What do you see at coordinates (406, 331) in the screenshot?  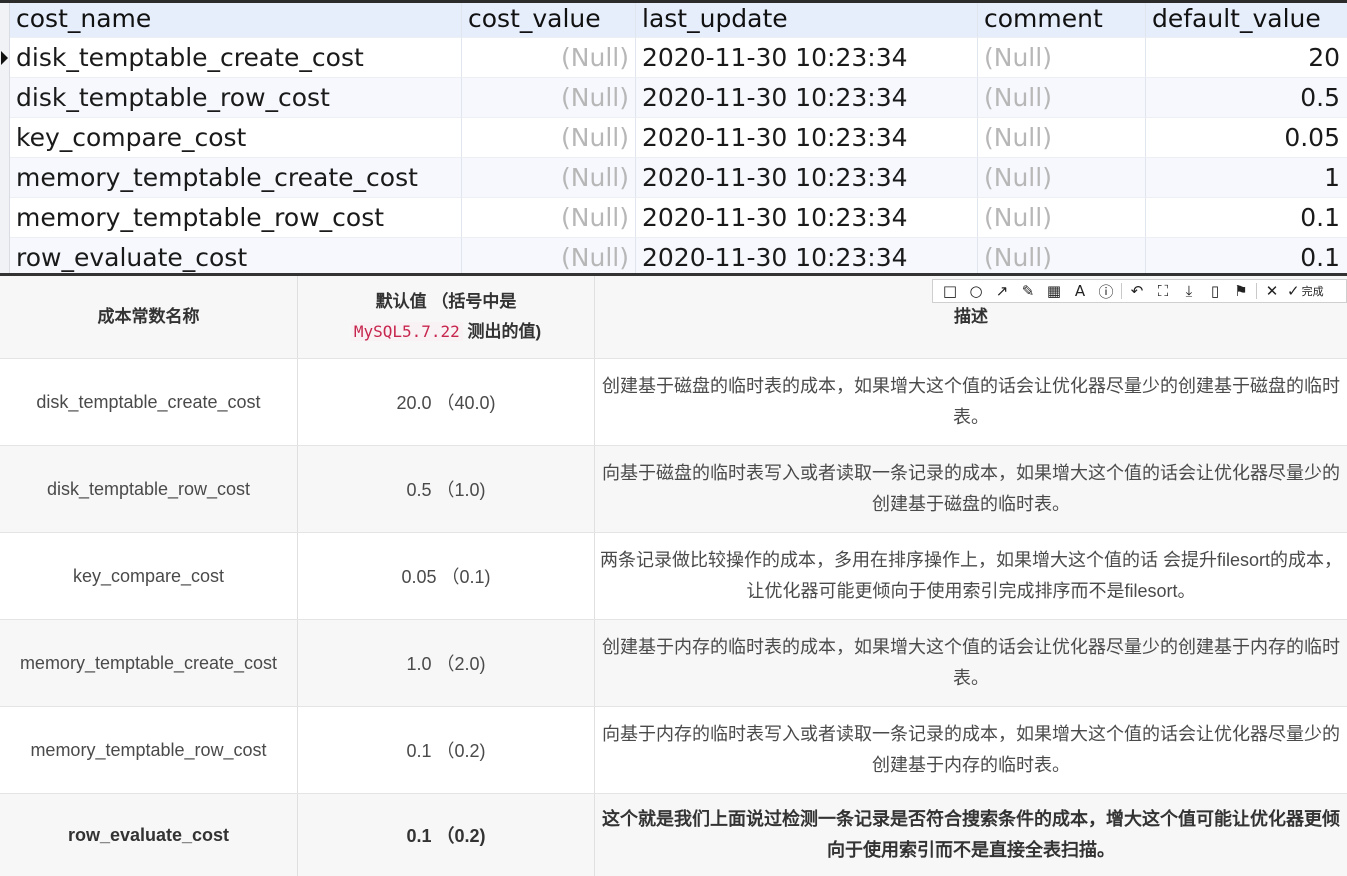 I see `version-code: MySQL5.7.22` at bounding box center [406, 331].